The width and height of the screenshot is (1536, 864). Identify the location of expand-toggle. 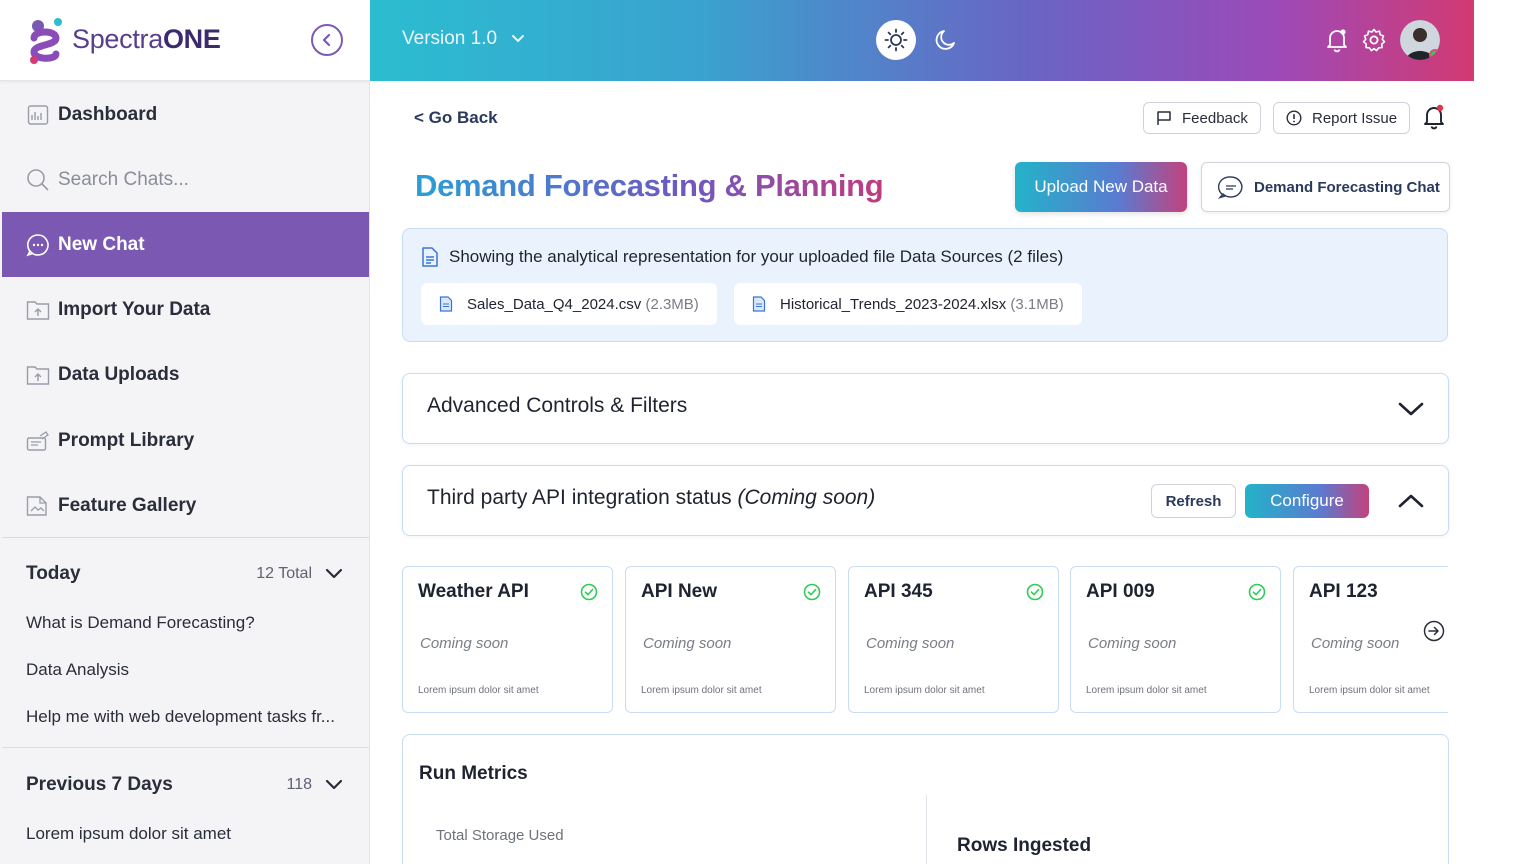
(1411, 409).